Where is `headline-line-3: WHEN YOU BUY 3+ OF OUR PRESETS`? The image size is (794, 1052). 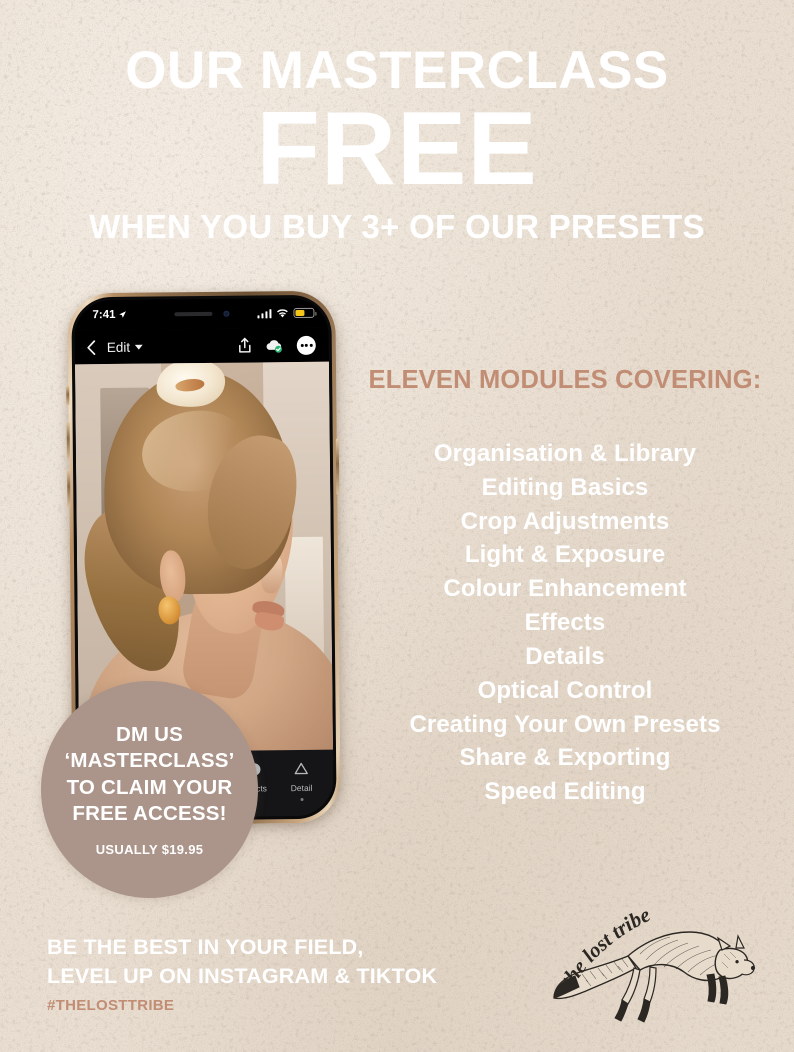 headline-line-3: WHEN YOU BUY 3+ OF OUR PRESETS is located at coordinates (397, 226).